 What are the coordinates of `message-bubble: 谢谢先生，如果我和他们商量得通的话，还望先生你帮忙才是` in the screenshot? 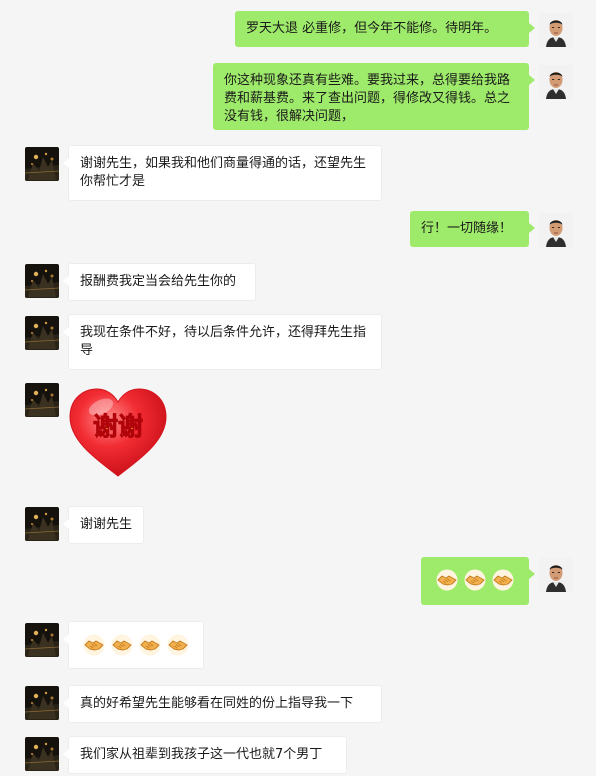 It's located at (222, 173).